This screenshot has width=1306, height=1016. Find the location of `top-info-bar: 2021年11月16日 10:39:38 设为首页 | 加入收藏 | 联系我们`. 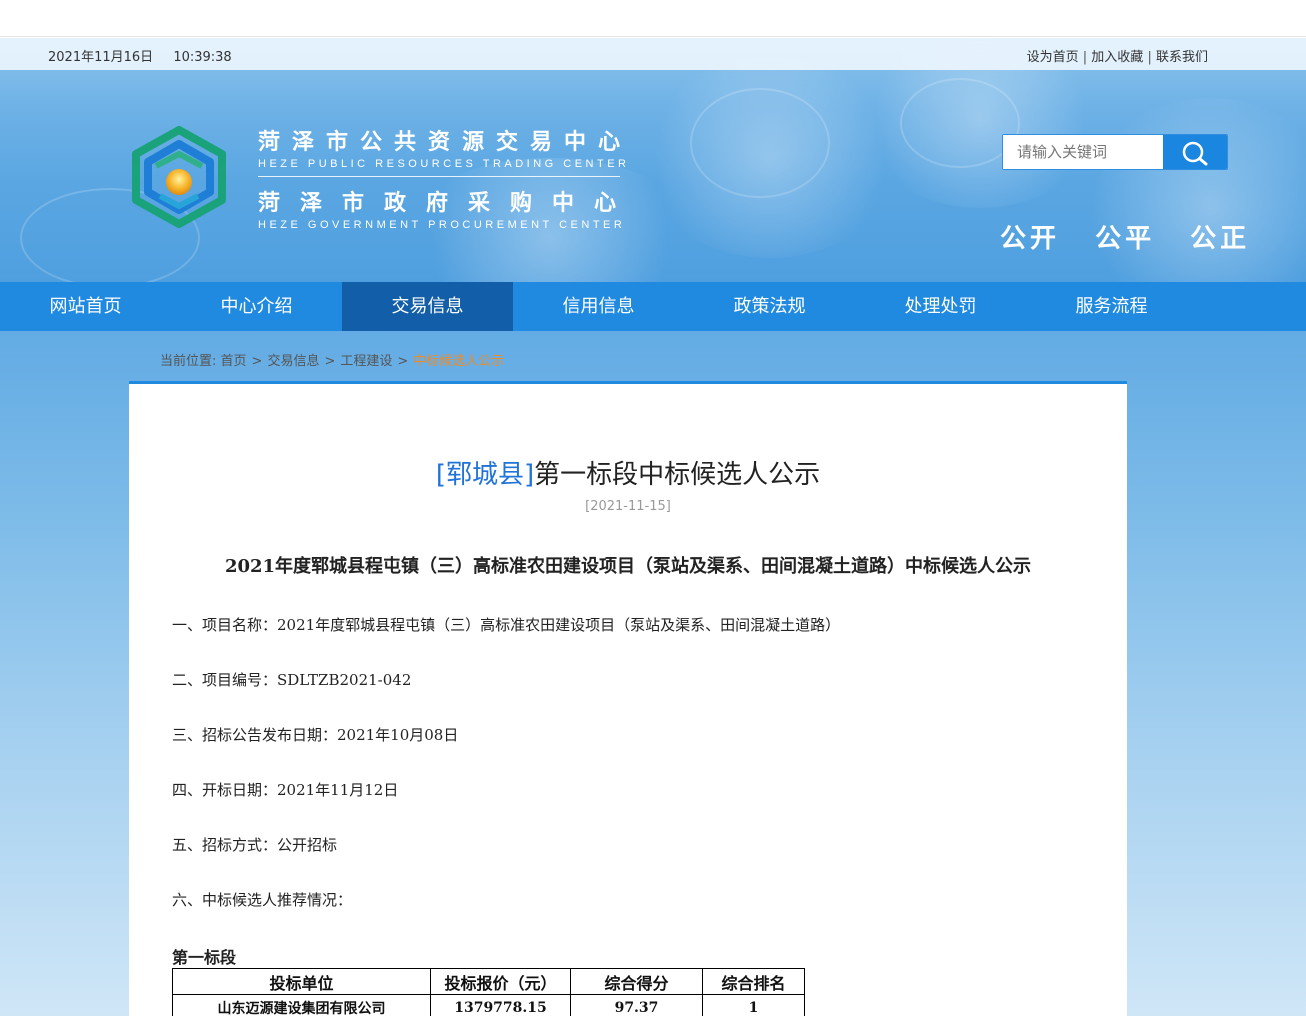

top-info-bar: 2021年11月16日 10:39:38 设为首页 | 加入收藏 | 联系我们 is located at coordinates (653, 54).